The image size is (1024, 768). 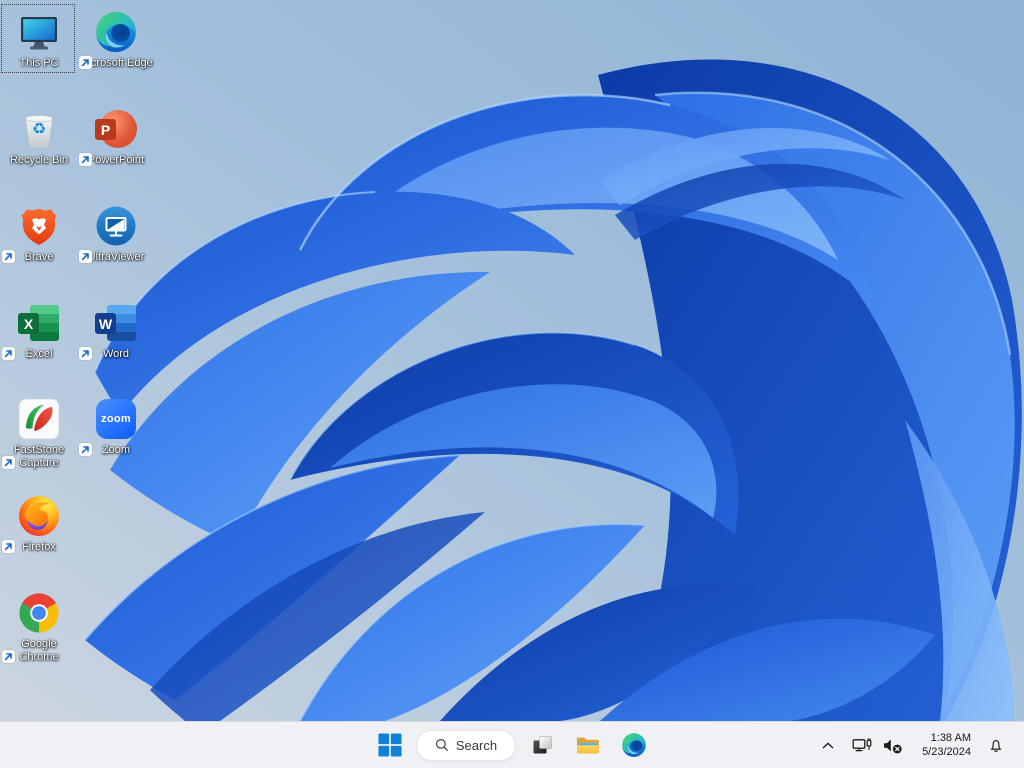 I want to click on overlapping-squares-icon, so click(x=542, y=745).